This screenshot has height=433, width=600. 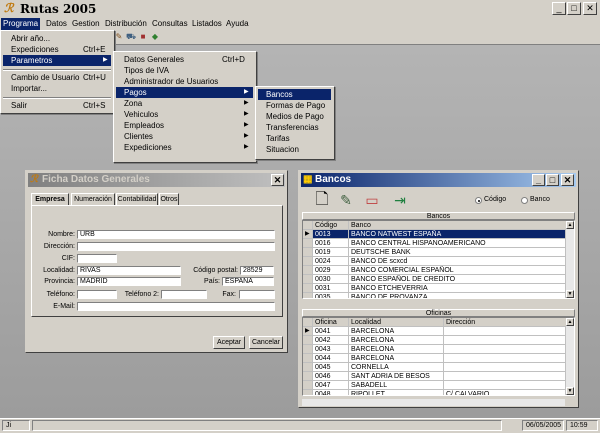 What do you see at coordinates (97, 294) in the screenshot?
I see `telefono-field` at bounding box center [97, 294].